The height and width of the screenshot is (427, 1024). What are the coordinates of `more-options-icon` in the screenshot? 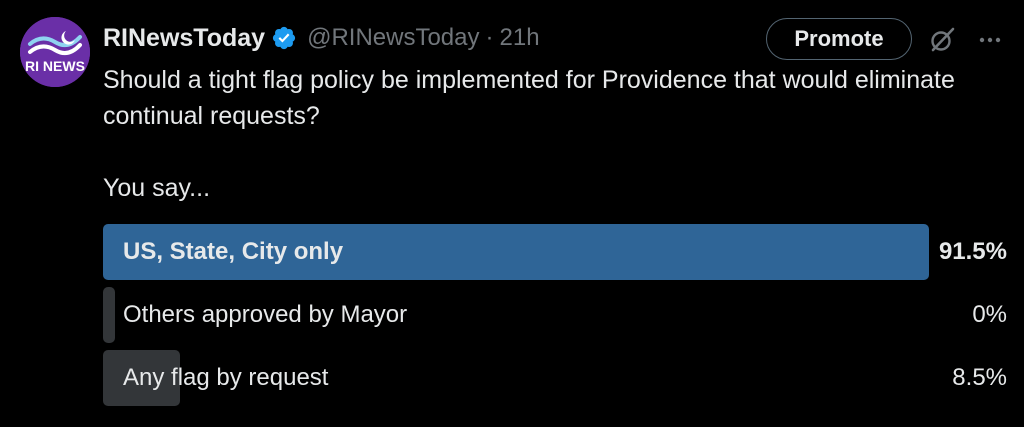 It's located at (990, 40).